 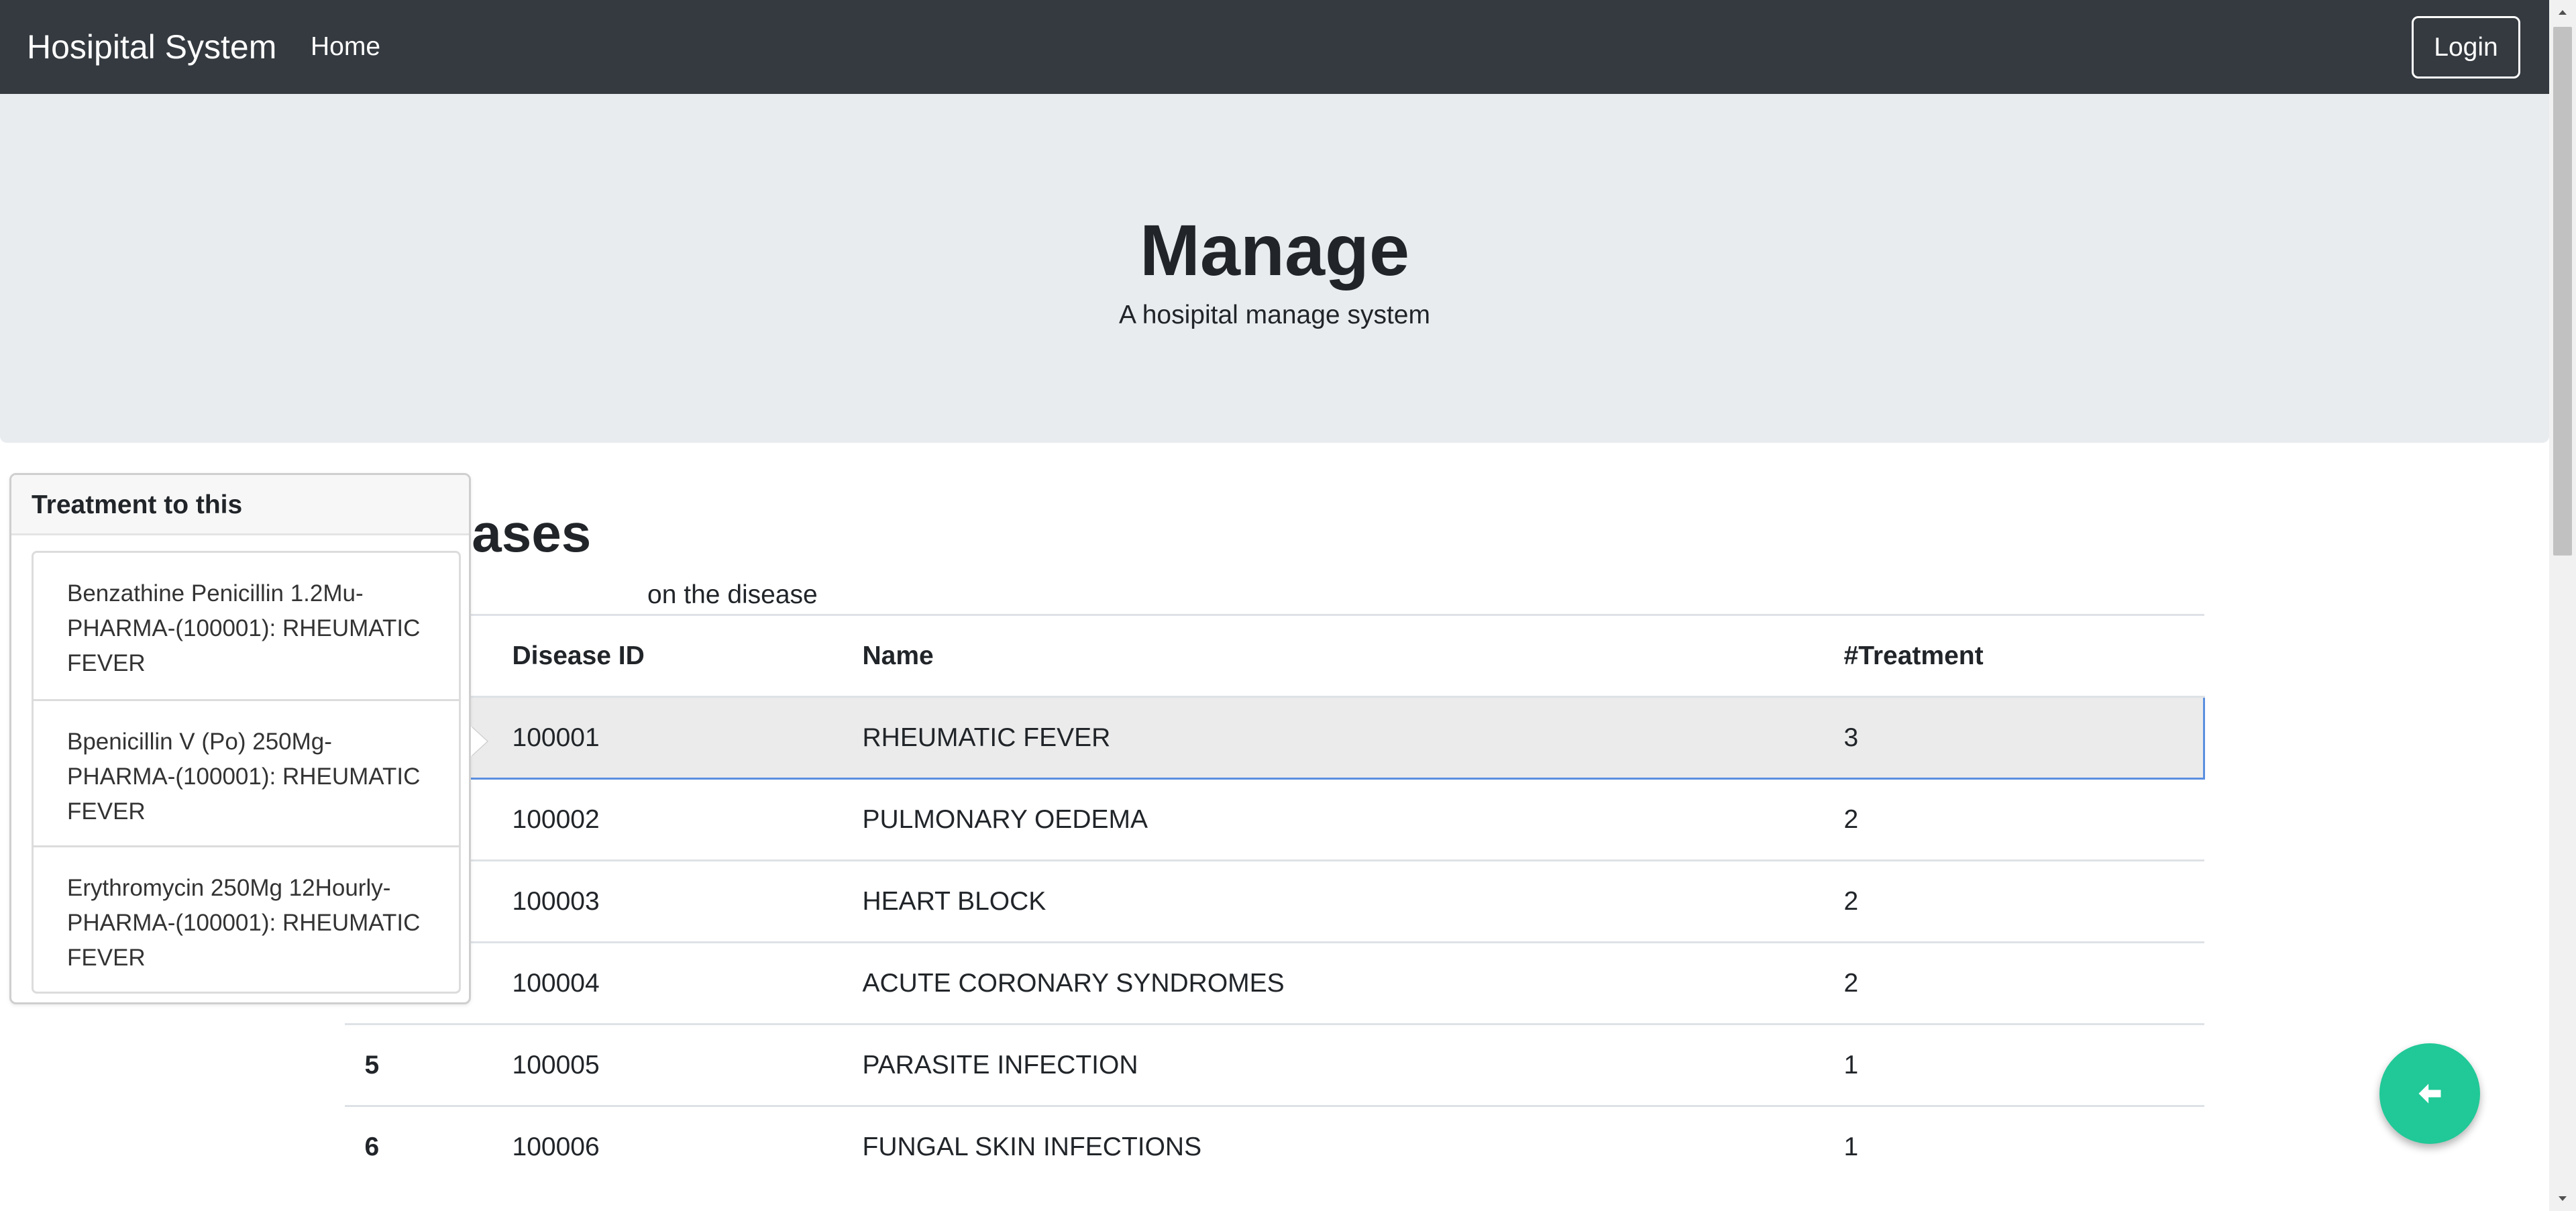 I want to click on table-row: 5 100005 PARASITE INFECTION 1, so click(x=1274, y=1064).